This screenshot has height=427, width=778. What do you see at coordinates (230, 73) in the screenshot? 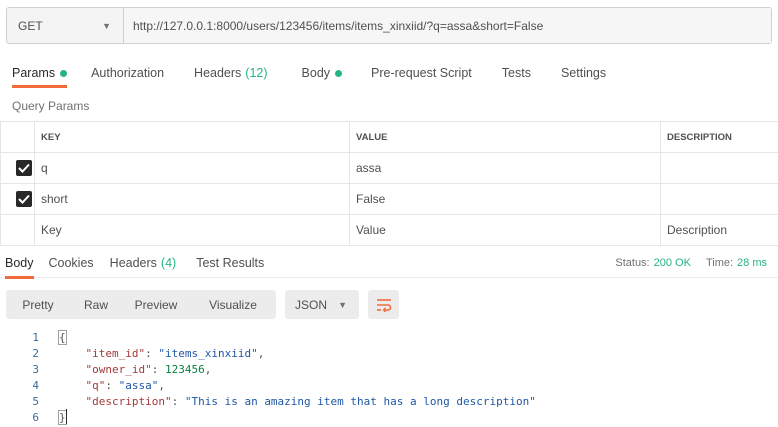
I see `tab-headers: Headers (12)` at bounding box center [230, 73].